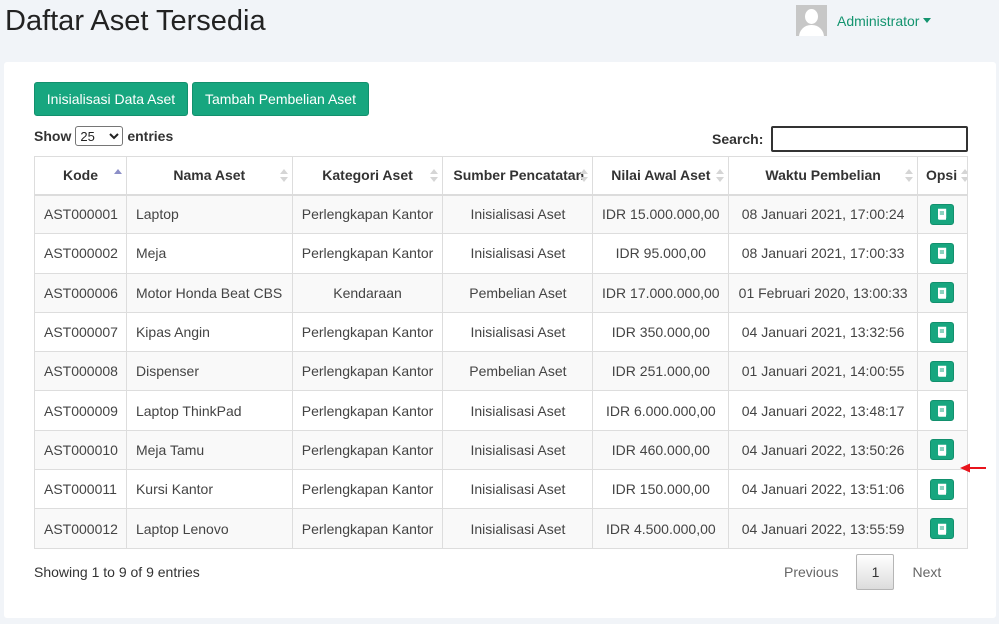 The image size is (999, 624). Describe the element at coordinates (80, 176) in the screenshot. I see `col-header-kode: Kode` at that location.